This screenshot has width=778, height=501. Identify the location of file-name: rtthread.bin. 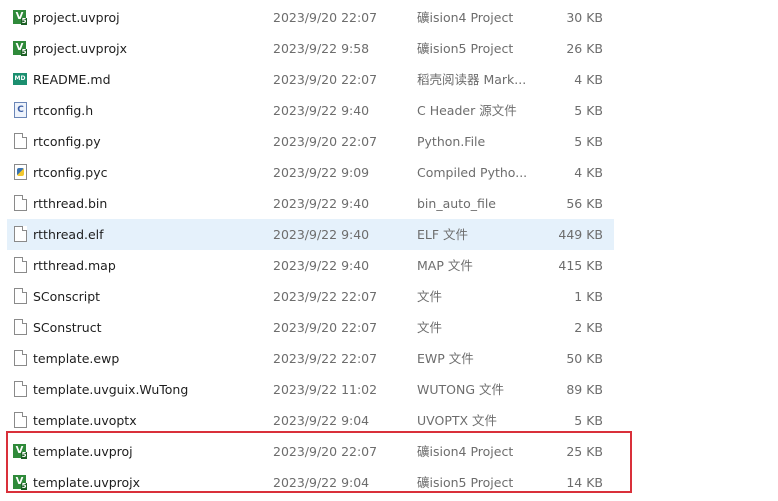
(70, 203).